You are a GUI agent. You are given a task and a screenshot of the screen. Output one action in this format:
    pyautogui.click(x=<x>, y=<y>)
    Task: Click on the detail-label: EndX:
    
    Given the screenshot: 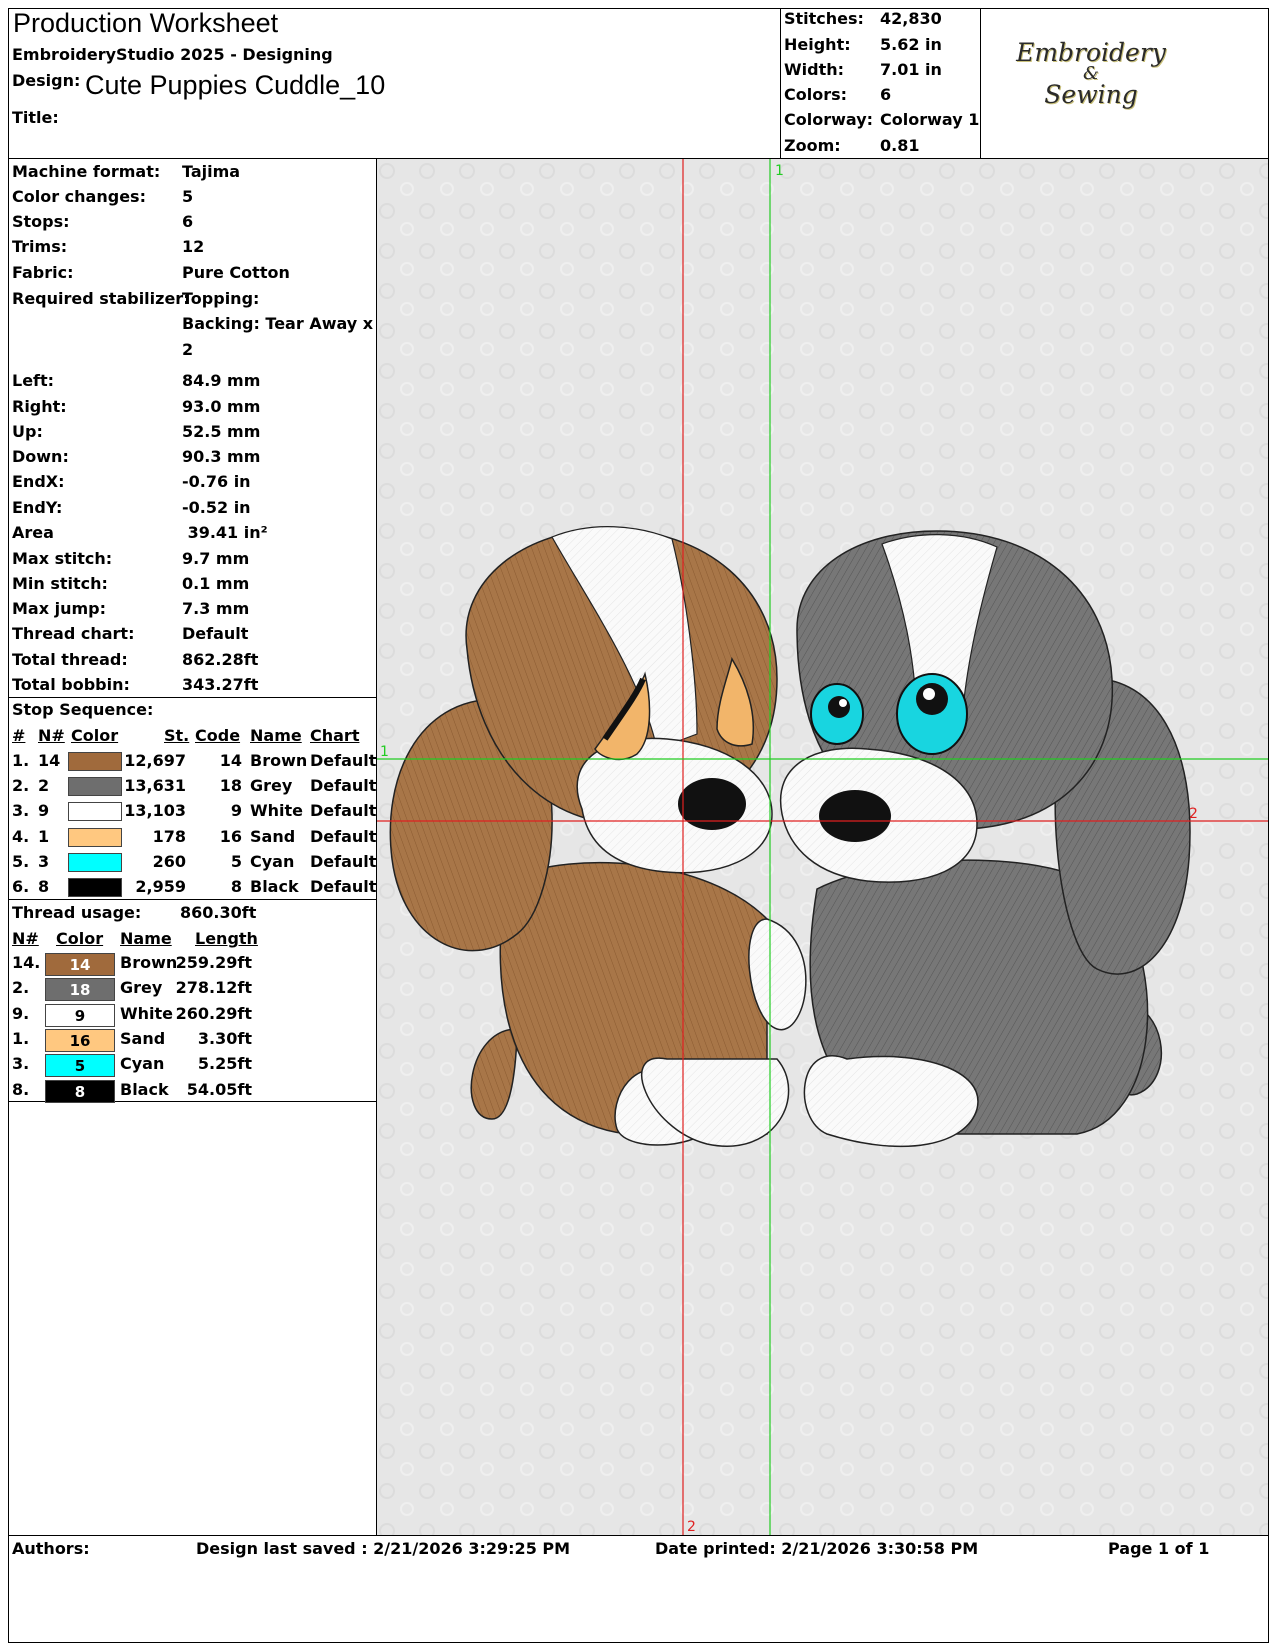 What is the action you would take?
    pyautogui.click(x=38, y=481)
    